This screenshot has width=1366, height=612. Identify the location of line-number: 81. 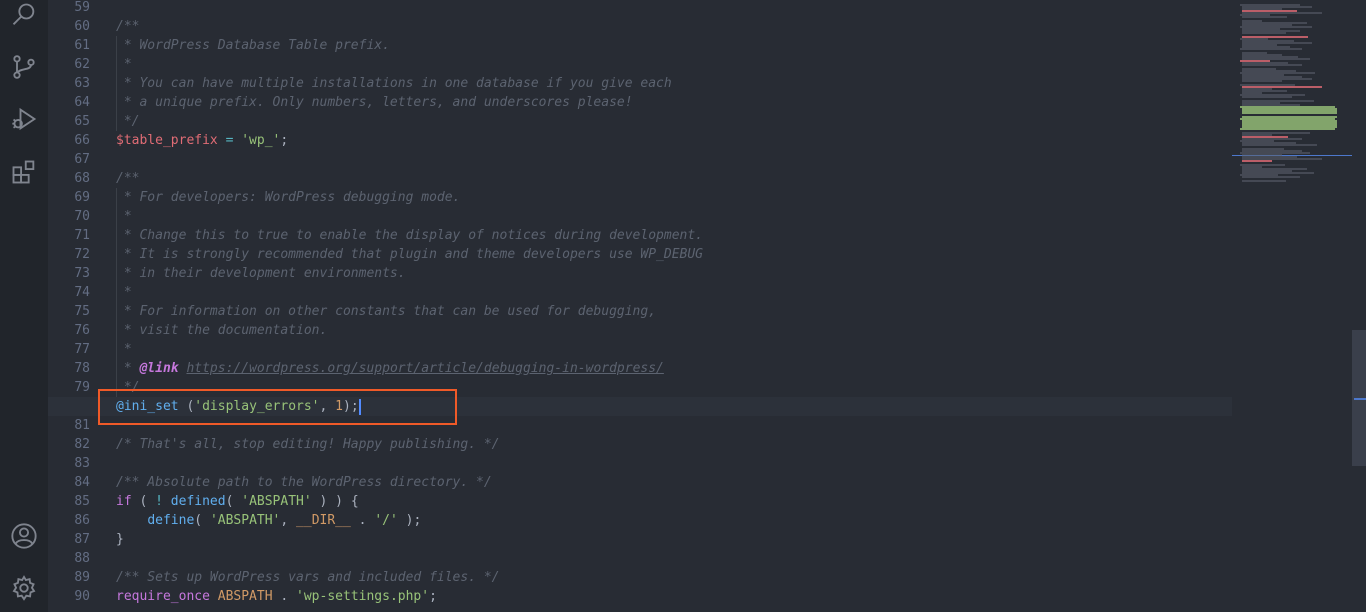
(82, 425).